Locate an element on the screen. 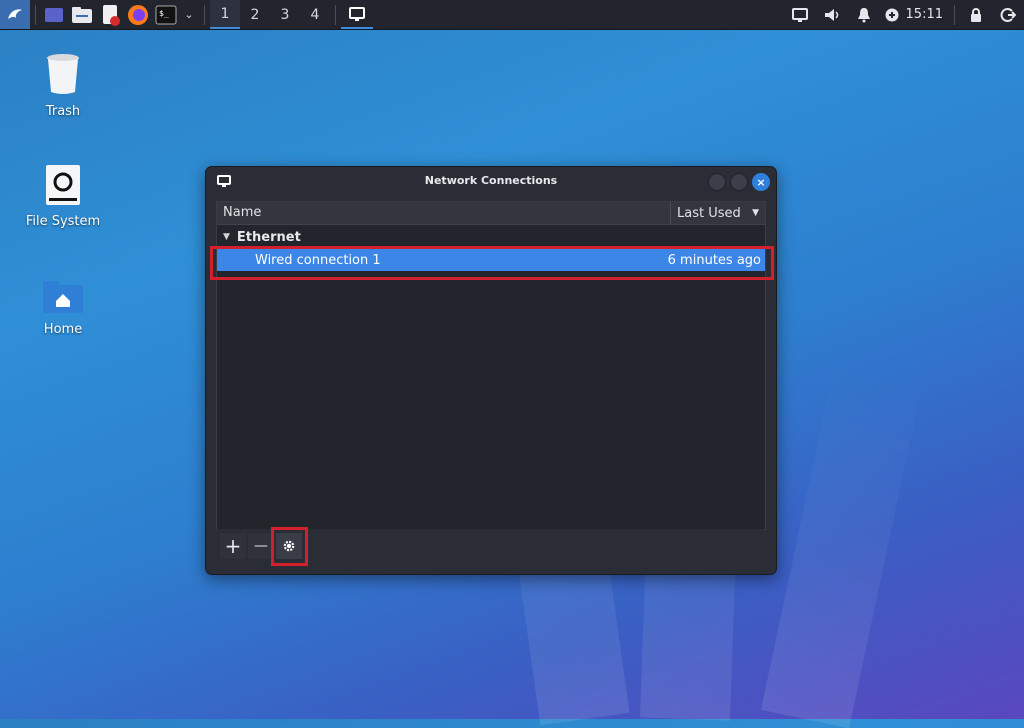 The image size is (1024, 728). close-button: × is located at coordinates (761, 182).